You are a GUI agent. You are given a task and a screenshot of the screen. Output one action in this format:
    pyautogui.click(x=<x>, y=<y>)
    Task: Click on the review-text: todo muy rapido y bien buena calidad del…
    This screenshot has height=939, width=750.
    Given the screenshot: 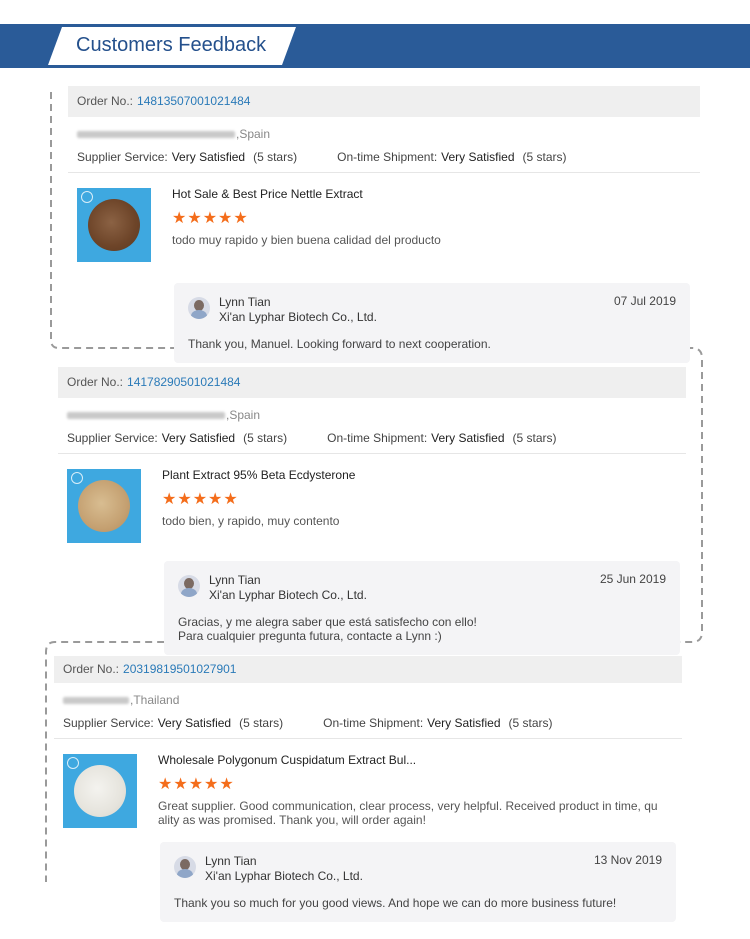 What is the action you would take?
    pyautogui.click(x=306, y=240)
    